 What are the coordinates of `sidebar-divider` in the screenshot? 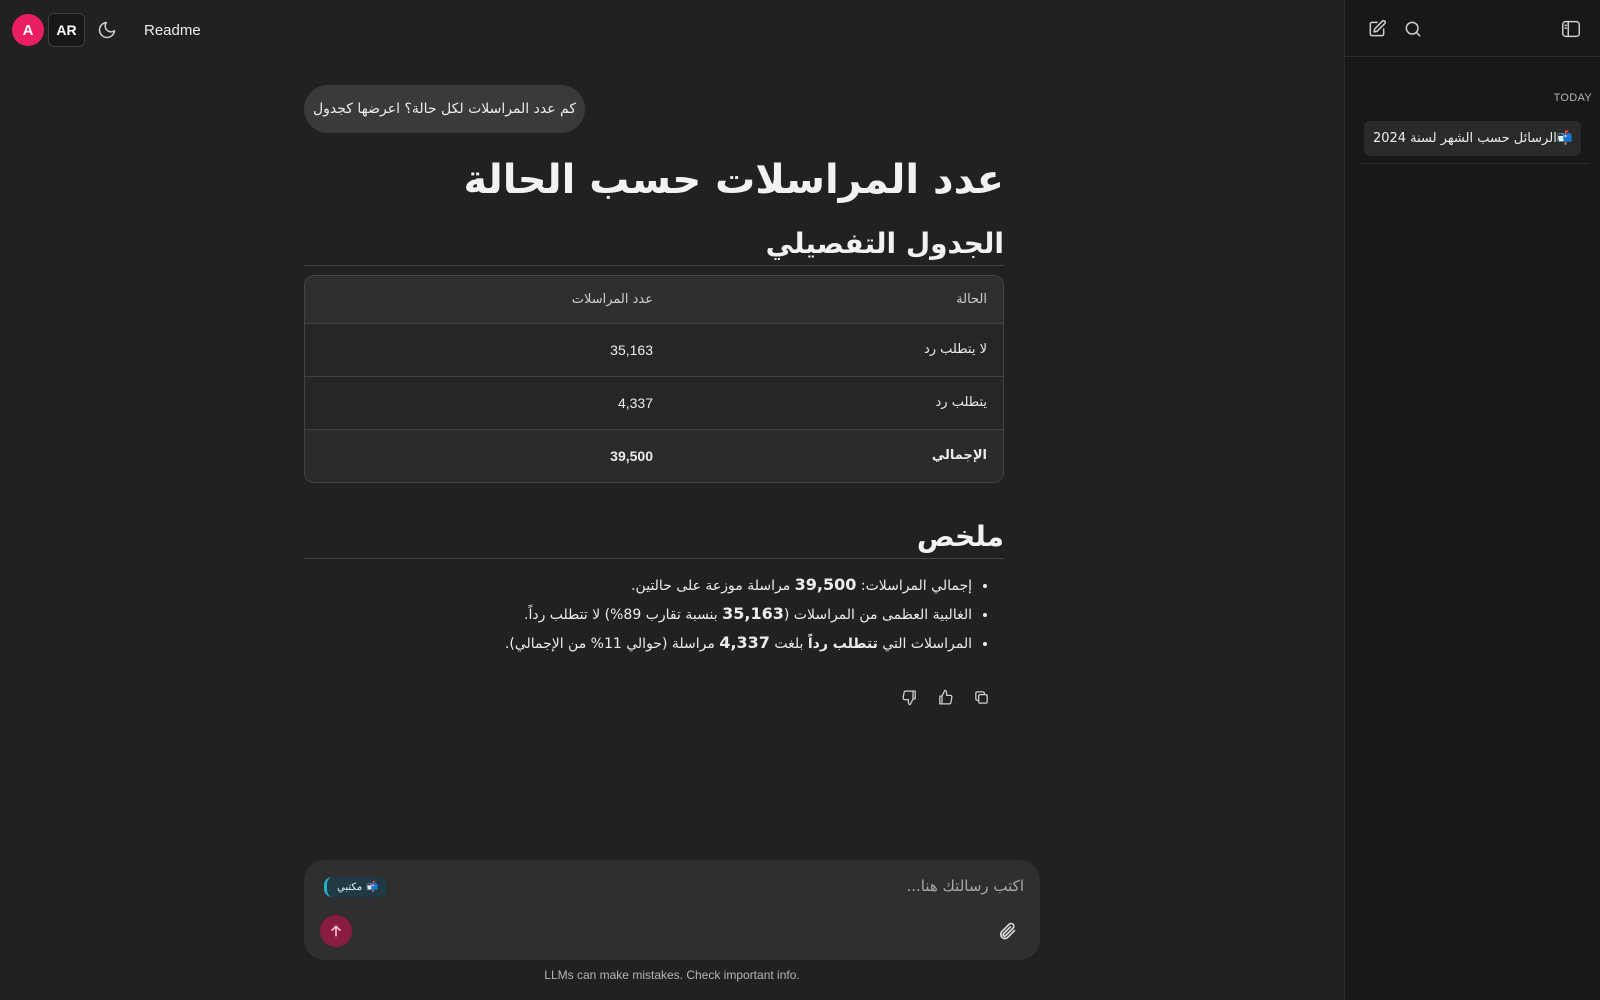 It's located at (1475, 163).